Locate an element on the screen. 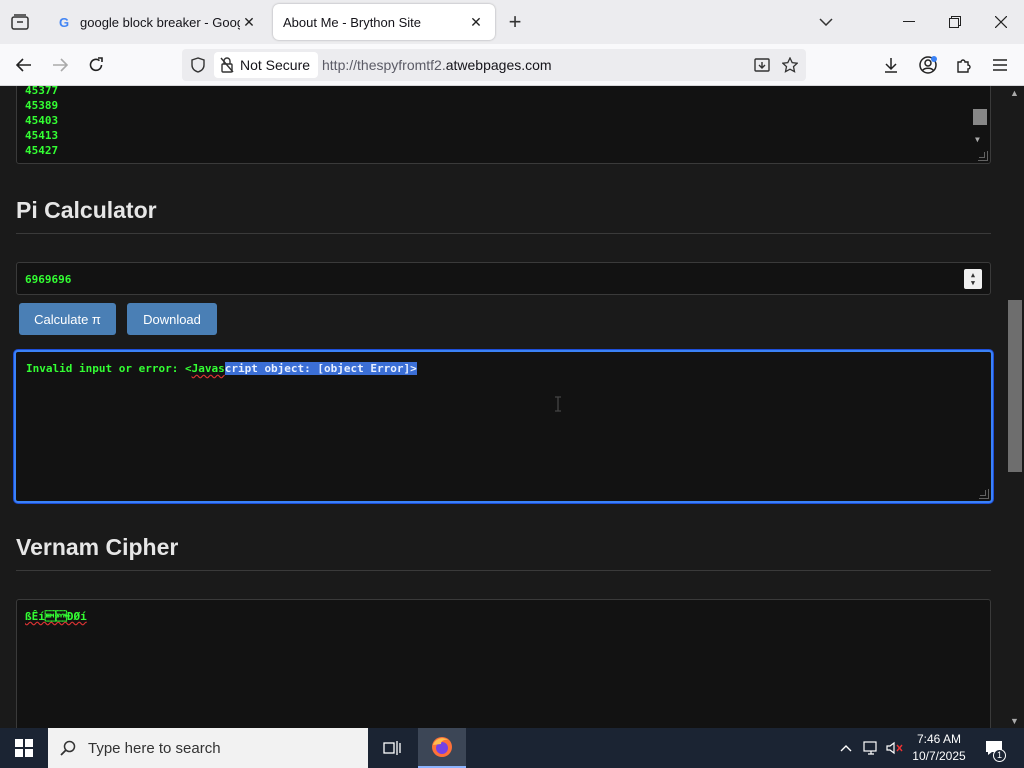 The height and width of the screenshot is (768, 1024). reload-icon is located at coordinates (96, 65).